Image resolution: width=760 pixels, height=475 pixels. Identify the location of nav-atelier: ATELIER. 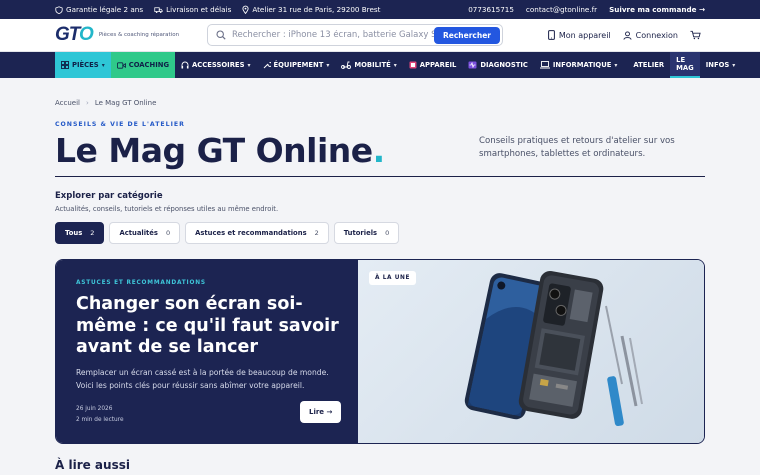
(648, 65).